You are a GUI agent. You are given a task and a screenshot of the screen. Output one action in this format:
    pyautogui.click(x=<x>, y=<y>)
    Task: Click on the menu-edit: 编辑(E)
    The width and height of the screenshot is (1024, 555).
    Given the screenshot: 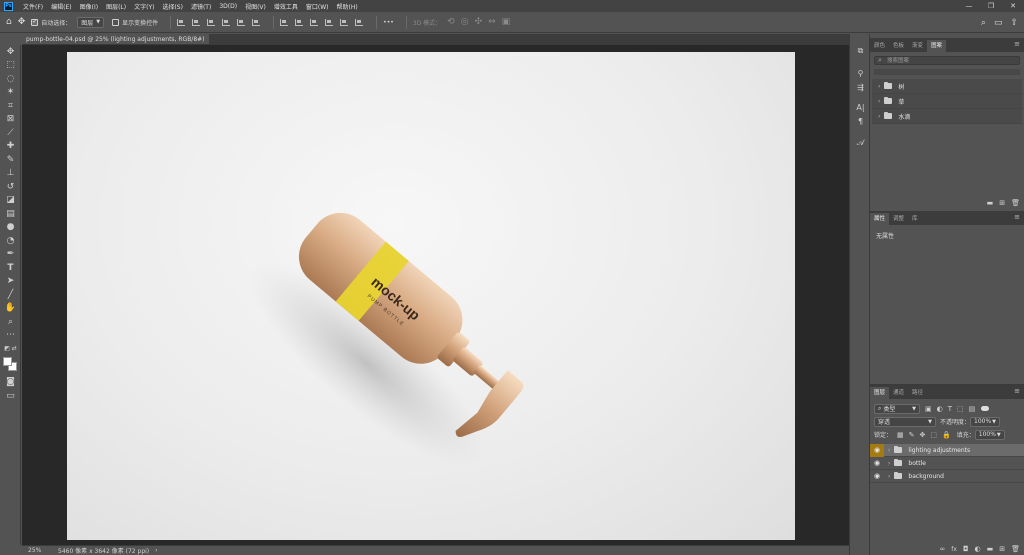 What is the action you would take?
    pyautogui.click(x=61, y=6)
    